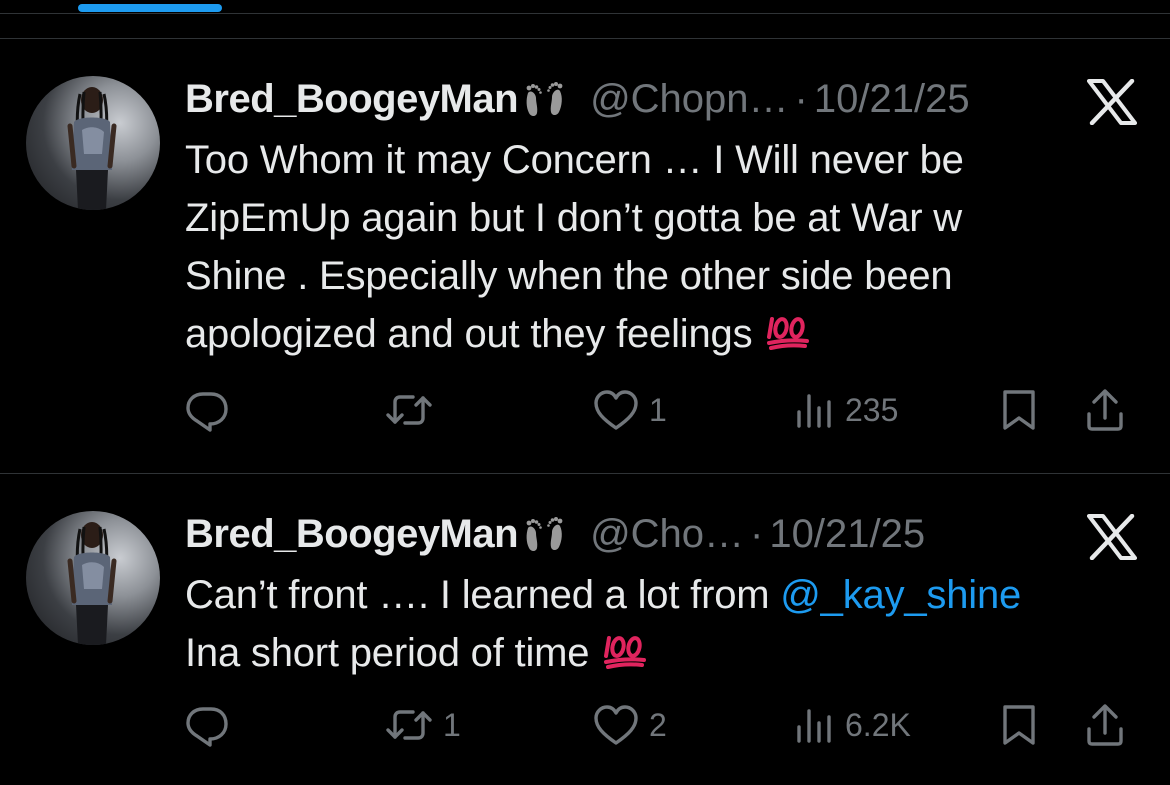 Image resolution: width=1170 pixels, height=785 pixels. Describe the element at coordinates (483, 595) in the screenshot. I see `tweet-text-segment: Can’t front …. I learned a lot from` at that location.